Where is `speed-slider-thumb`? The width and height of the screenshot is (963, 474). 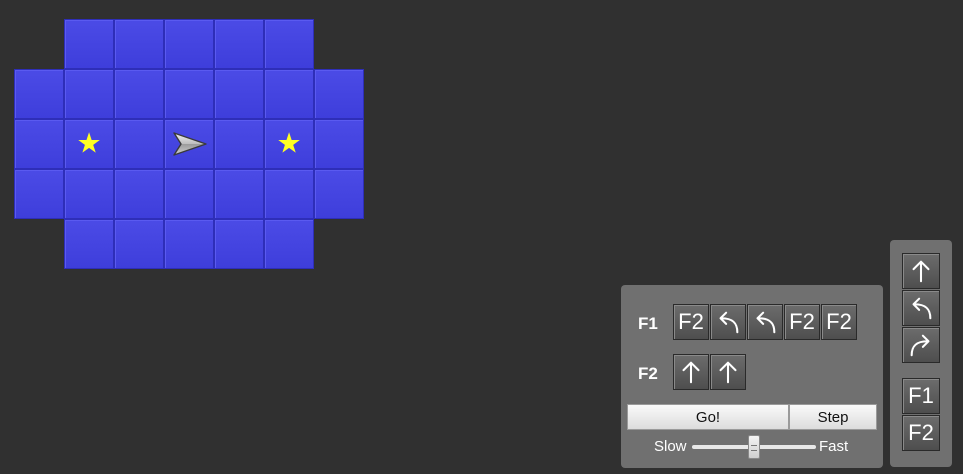
speed-slider-thumb is located at coordinates (754, 447).